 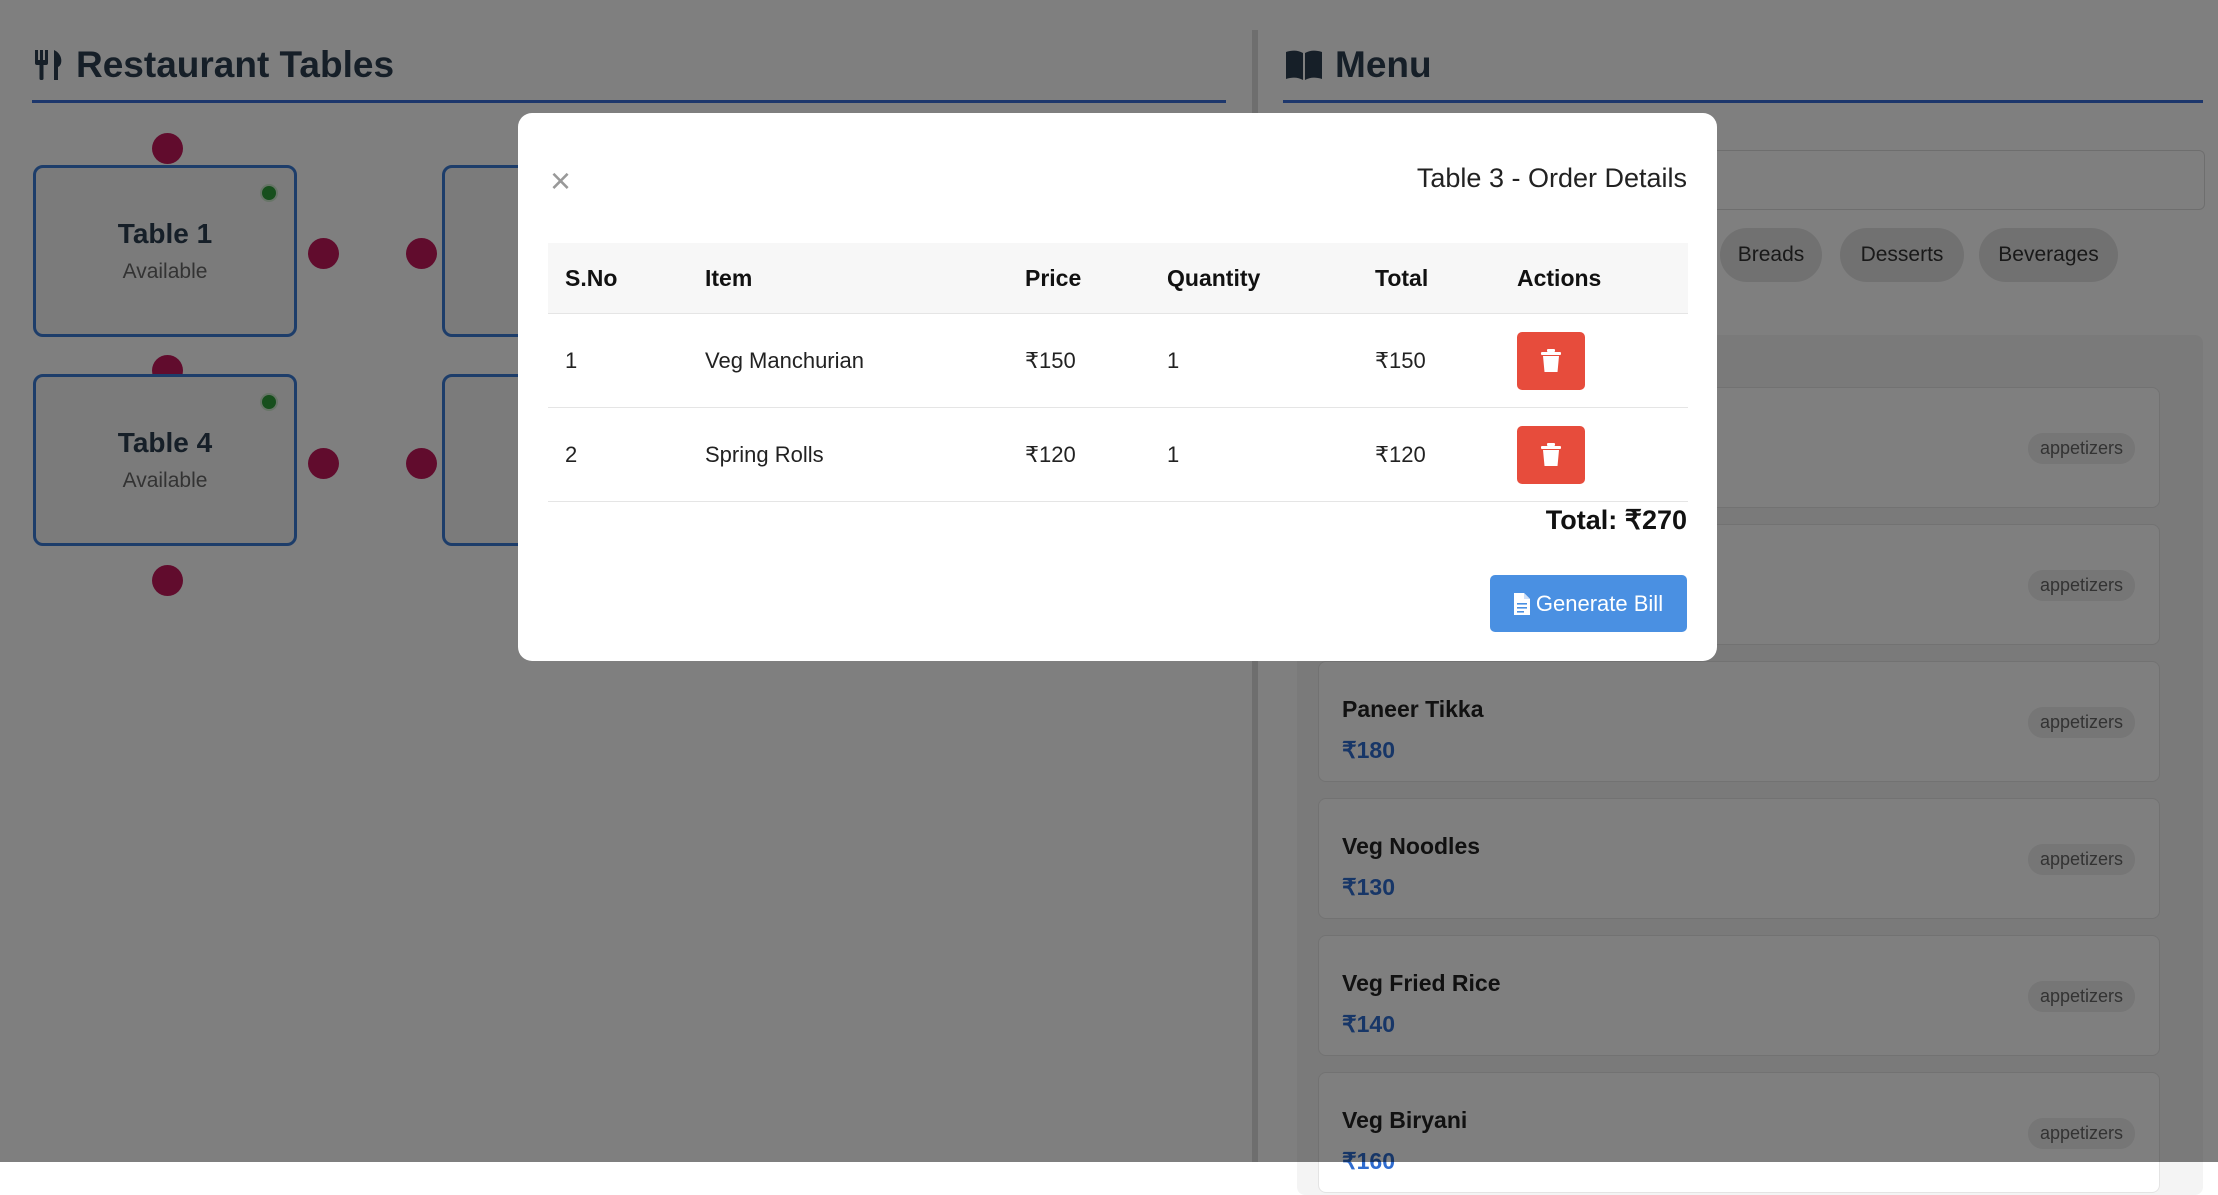 What do you see at coordinates (618, 278) in the screenshot?
I see `column-header: S.No` at bounding box center [618, 278].